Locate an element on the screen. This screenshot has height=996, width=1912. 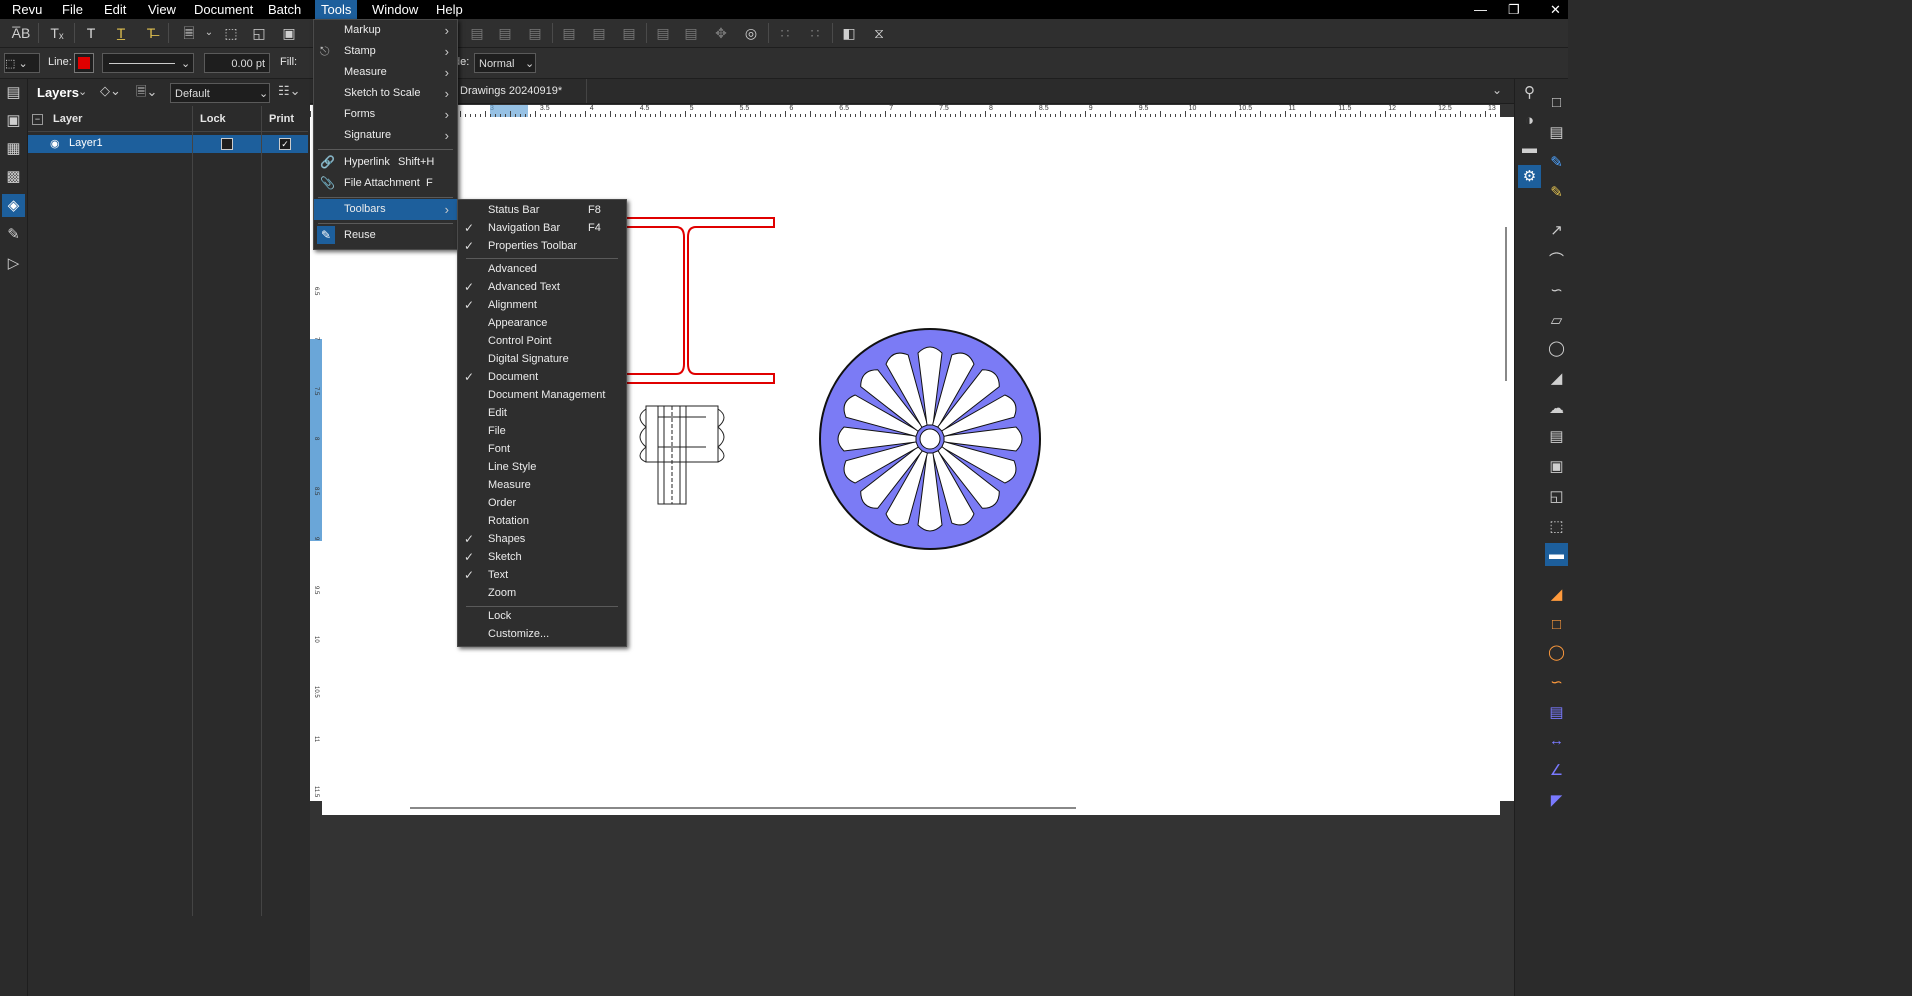
search-icon: ⚲ is located at coordinates (1529, 92).